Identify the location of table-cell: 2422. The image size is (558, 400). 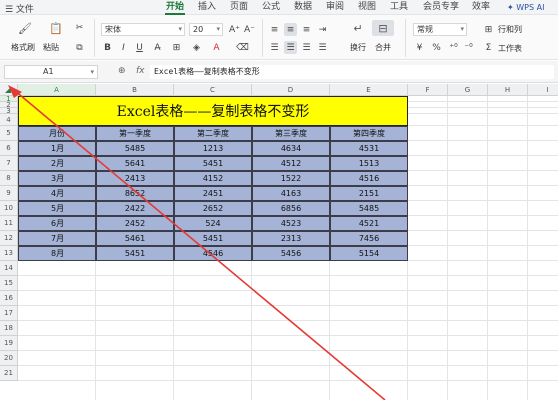
(135, 208).